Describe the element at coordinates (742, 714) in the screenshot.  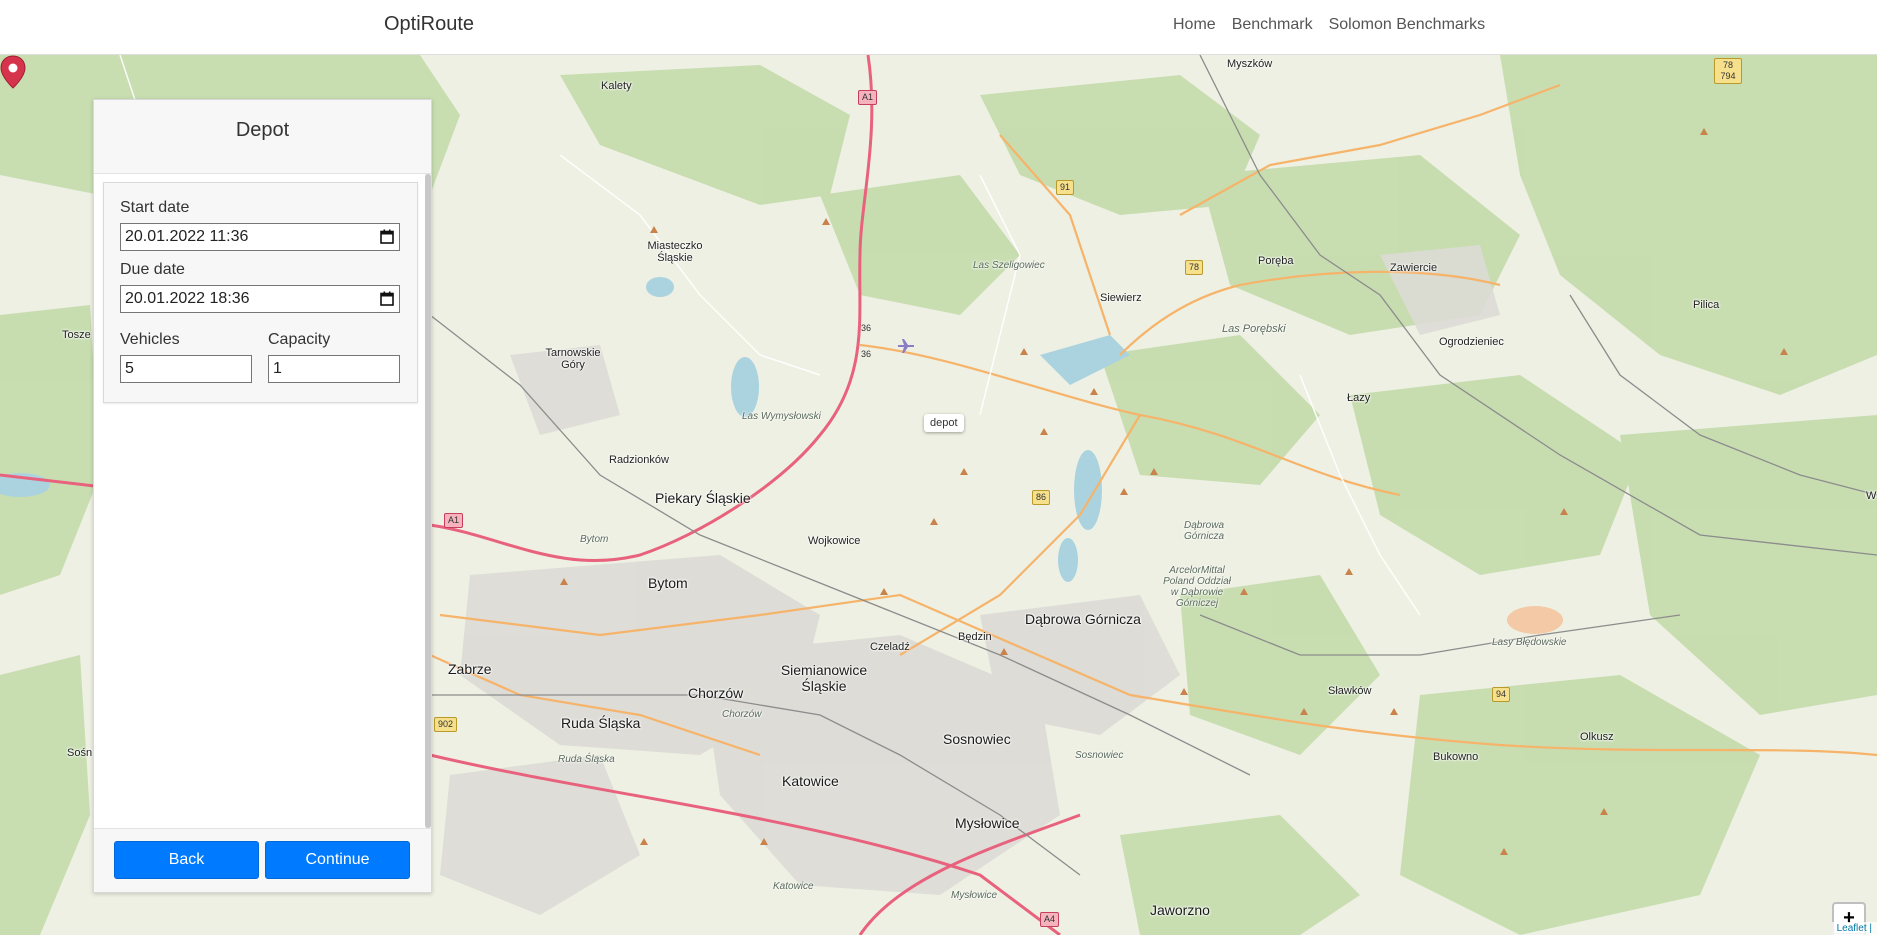
I see `area-label: Chorzów` at that location.